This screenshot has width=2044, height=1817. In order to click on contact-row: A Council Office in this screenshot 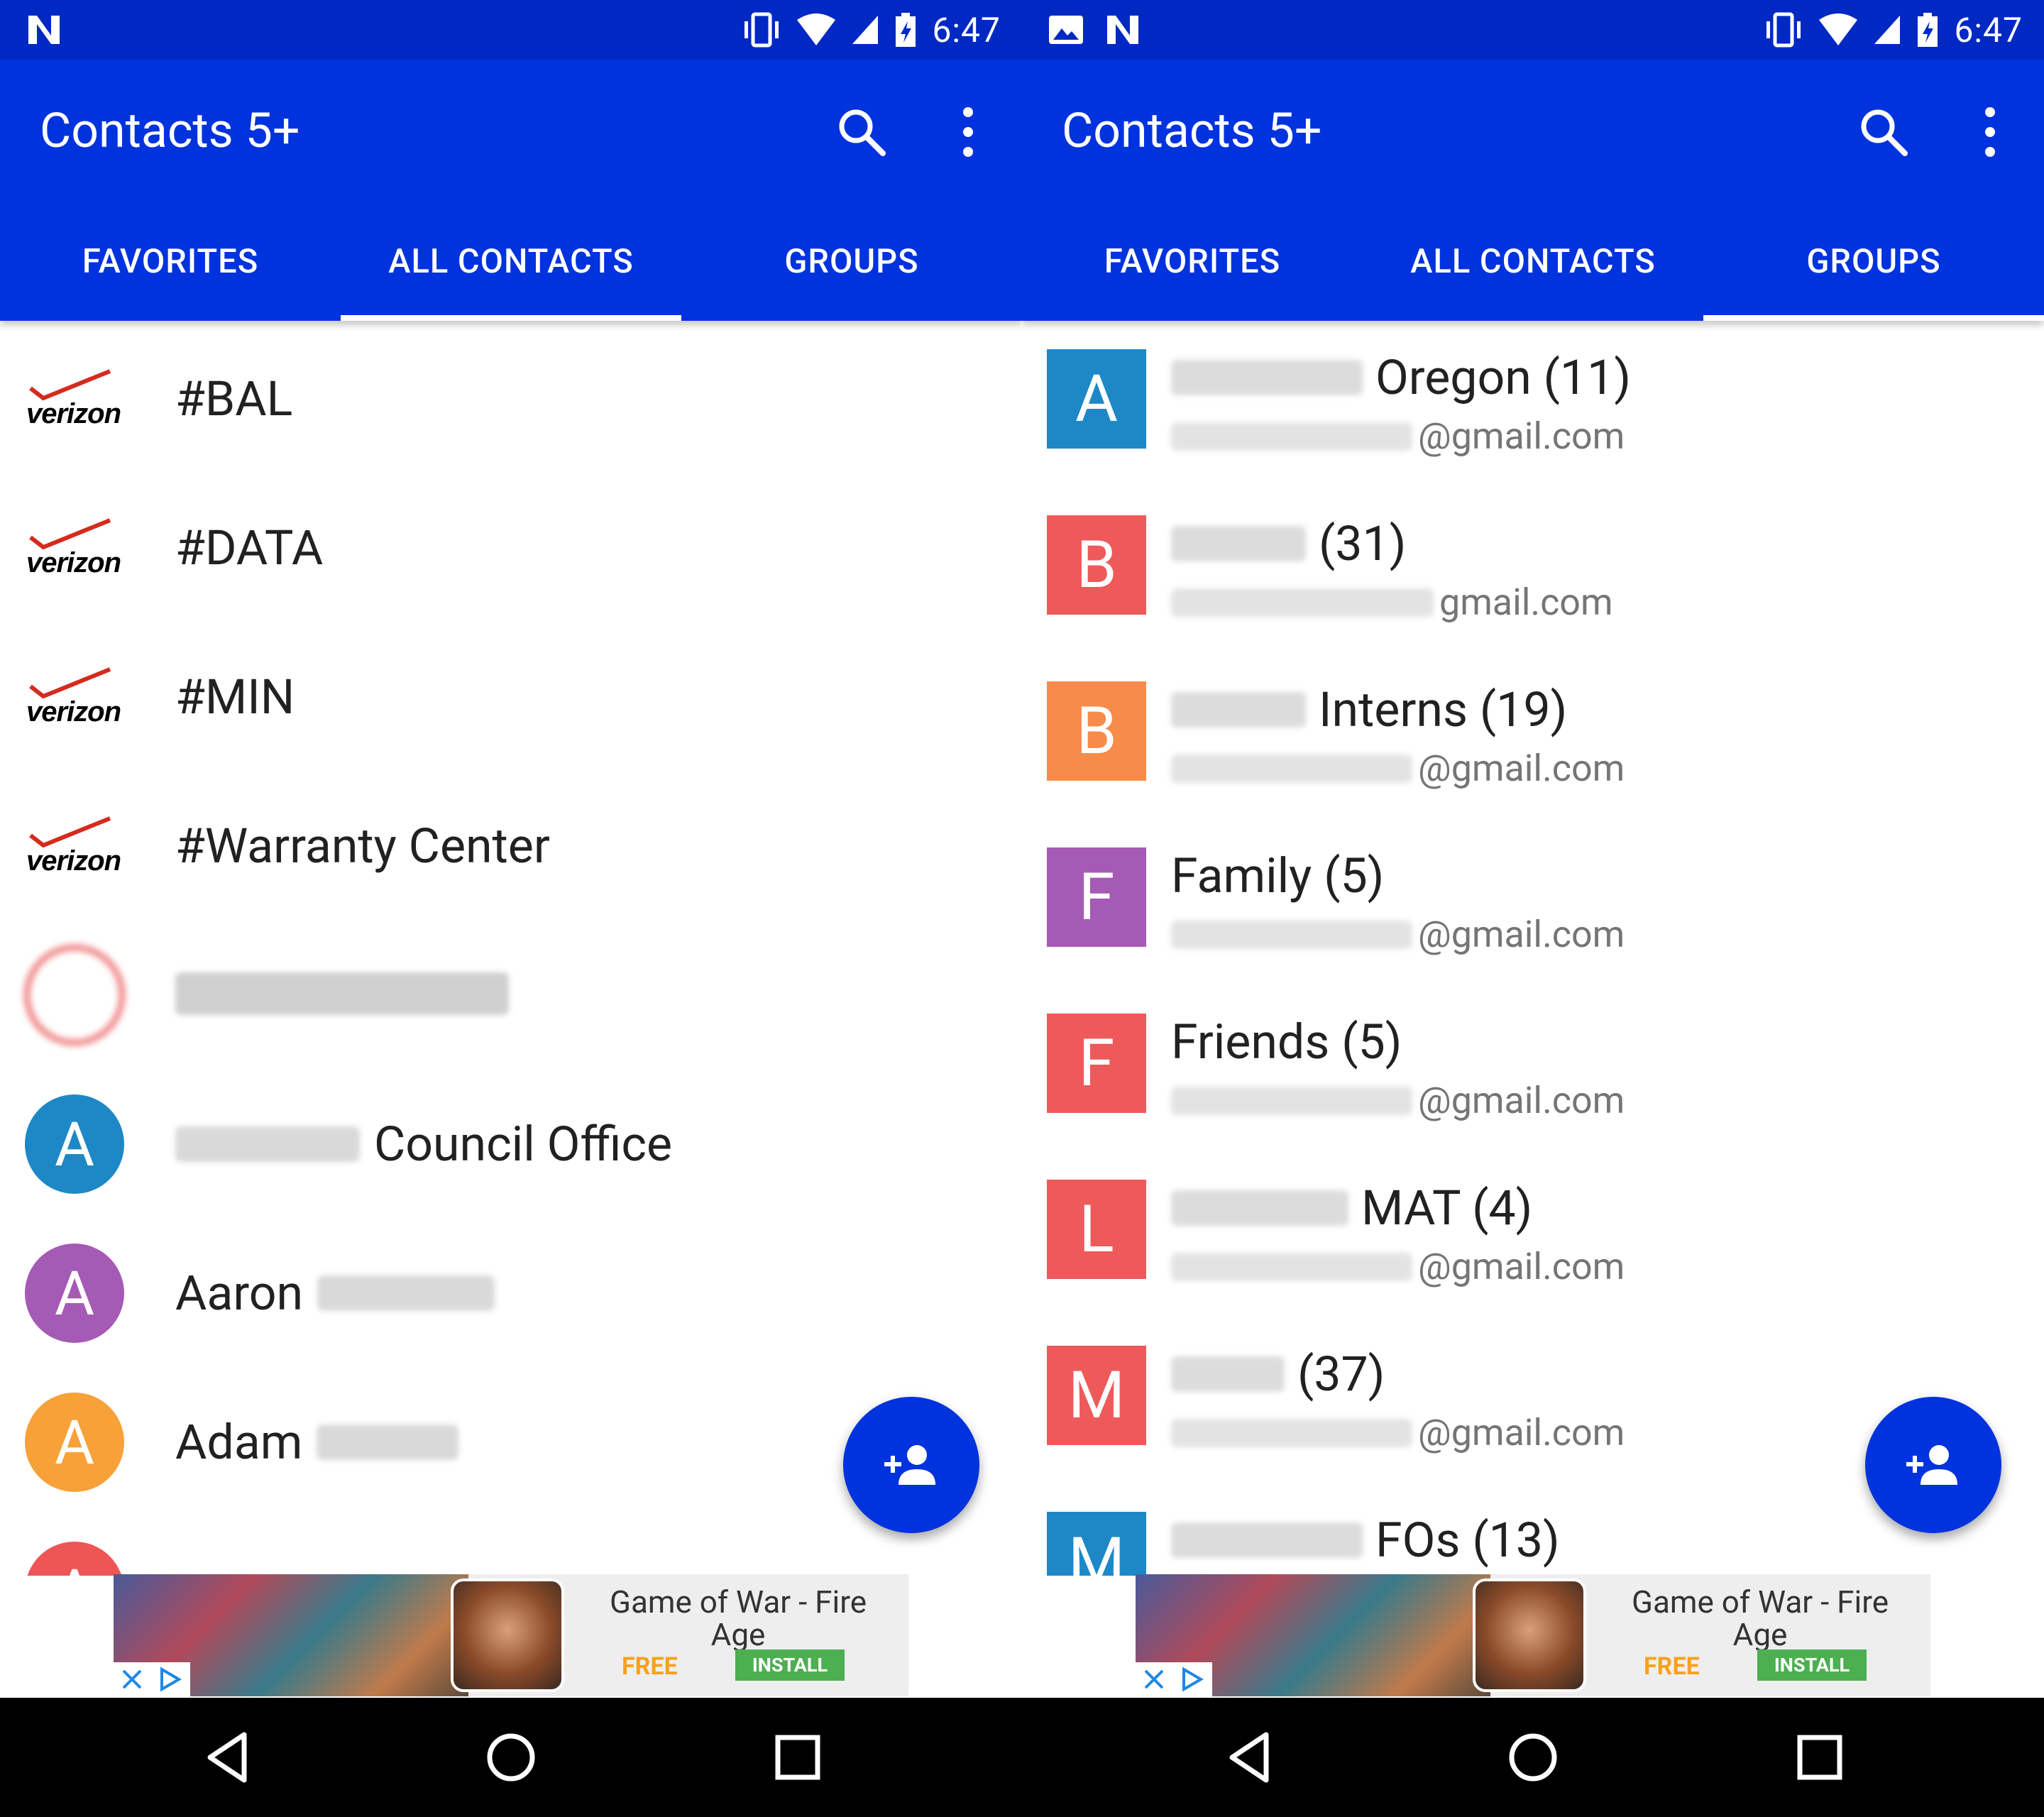, I will do `click(511, 1140)`.